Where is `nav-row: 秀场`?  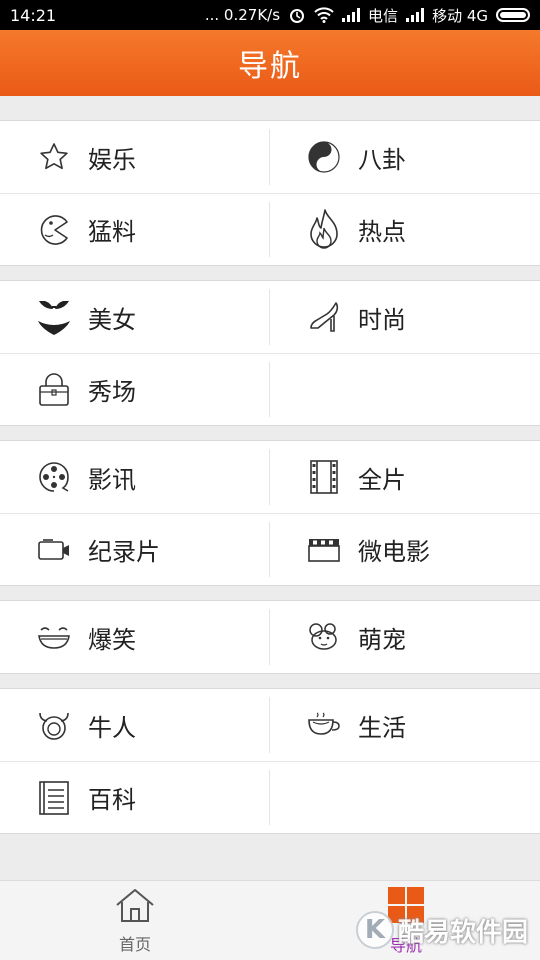
nav-row: 秀场 is located at coordinates (270, 389).